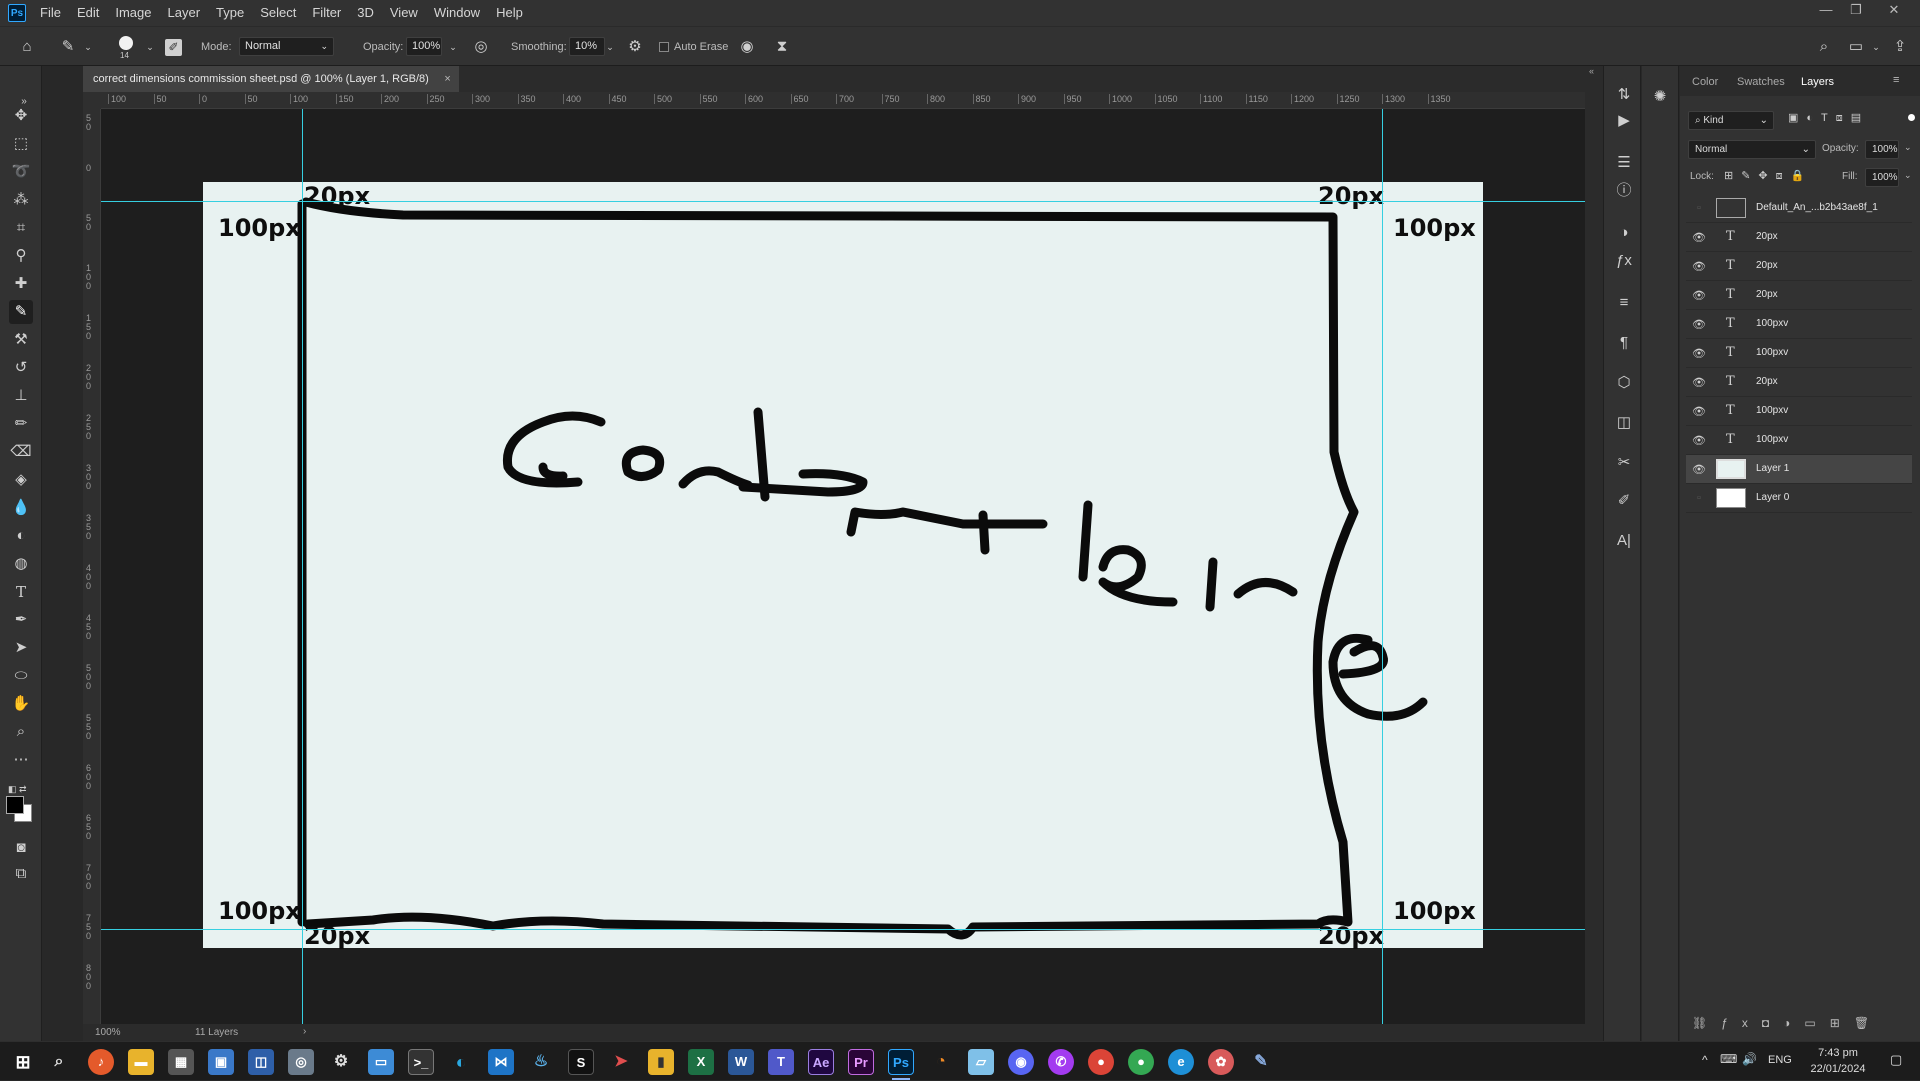  Describe the element at coordinates (1752, 149) in the screenshot. I see `blend-mode-select: Normal ⌄` at that location.